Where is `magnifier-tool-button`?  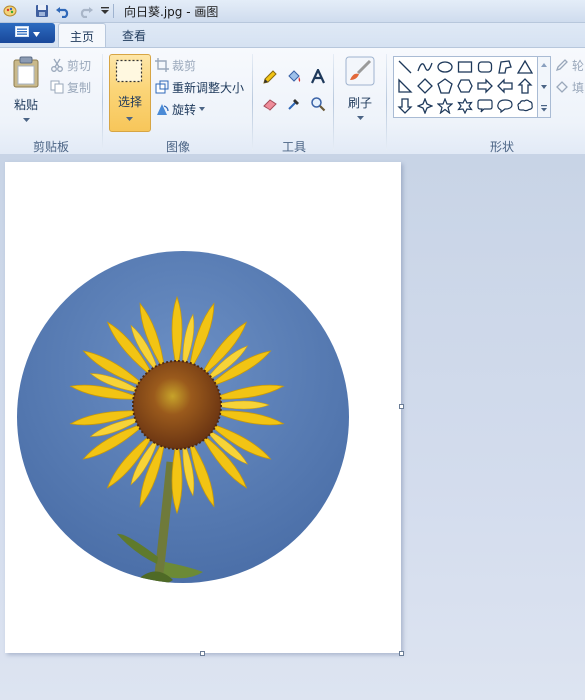
magnifier-tool-button is located at coordinates (318, 104).